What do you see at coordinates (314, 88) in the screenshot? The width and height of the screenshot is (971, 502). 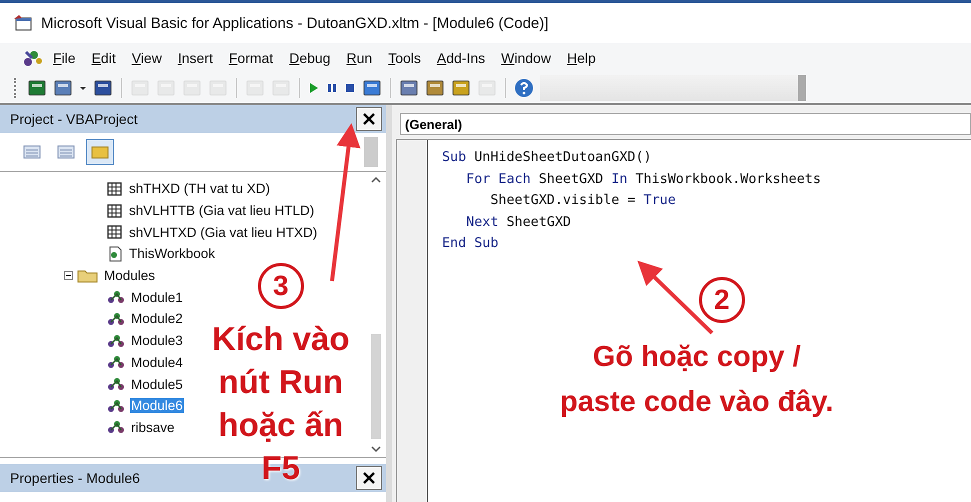 I see `play-icon` at bounding box center [314, 88].